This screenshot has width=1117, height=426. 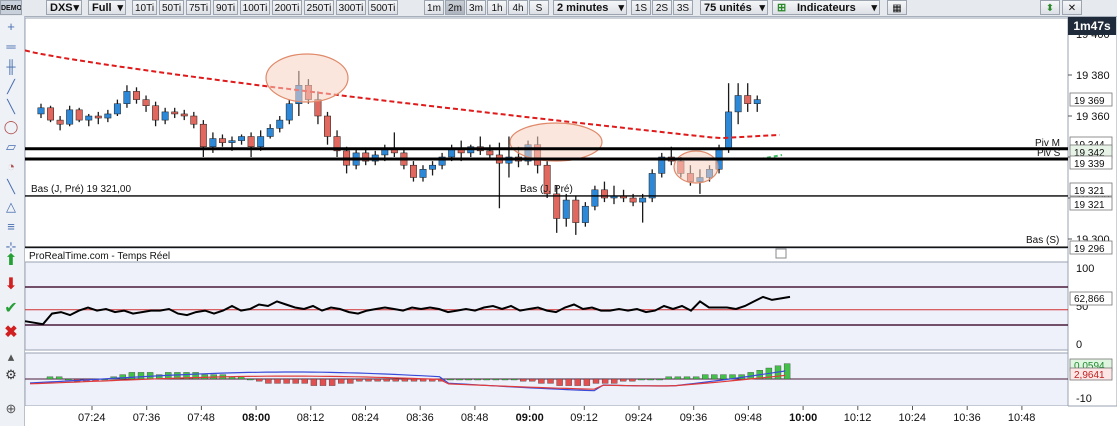 I want to click on timeframe-button-1m: 1m, so click(x=434, y=7).